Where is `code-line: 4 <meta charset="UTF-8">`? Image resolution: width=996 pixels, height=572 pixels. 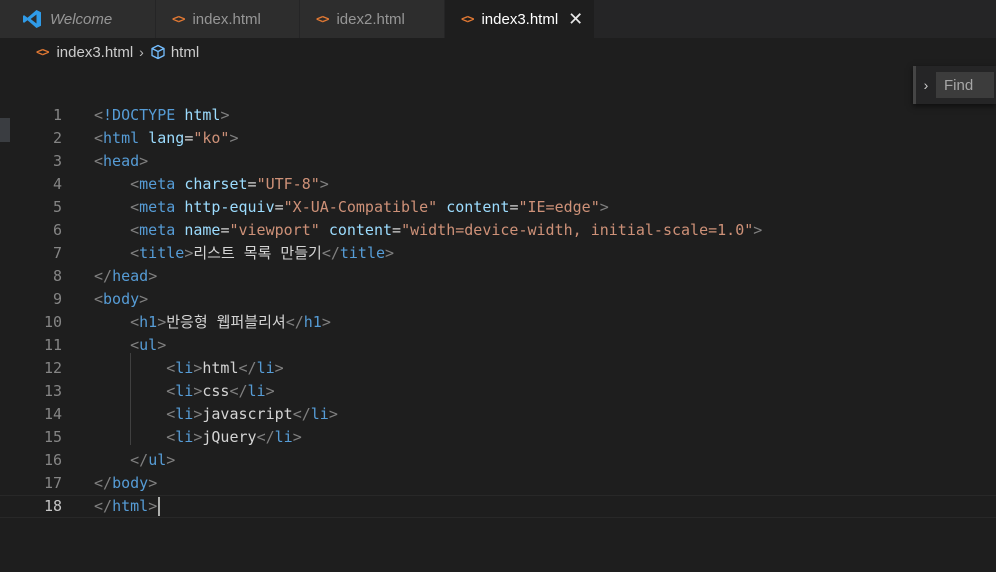 code-line: 4 <meta charset="UTF-8"> is located at coordinates (498, 184).